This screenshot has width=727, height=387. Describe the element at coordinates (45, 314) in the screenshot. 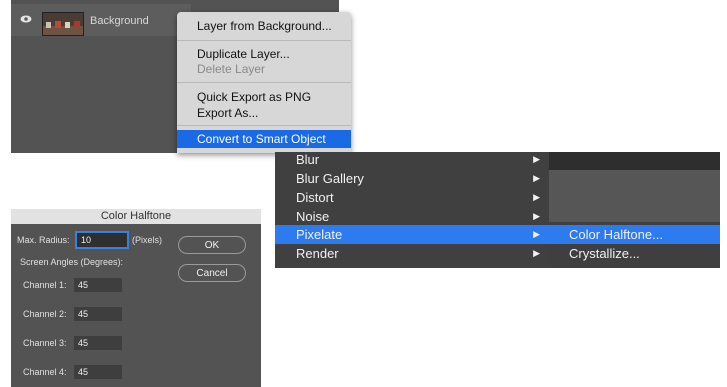

I see `channel-2-label: Channel 2:` at that location.